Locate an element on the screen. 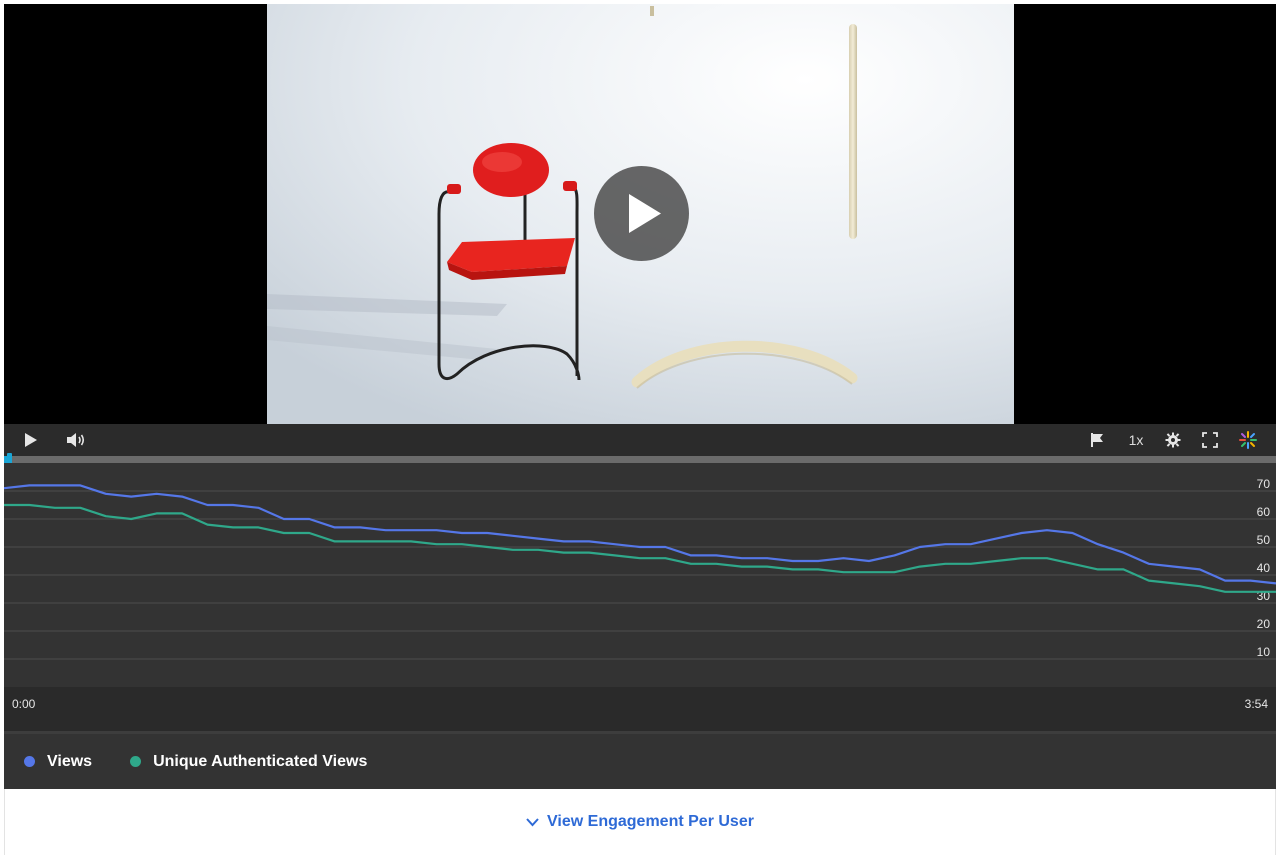  y-tick-label-40: 40 is located at coordinates (1264, 568).